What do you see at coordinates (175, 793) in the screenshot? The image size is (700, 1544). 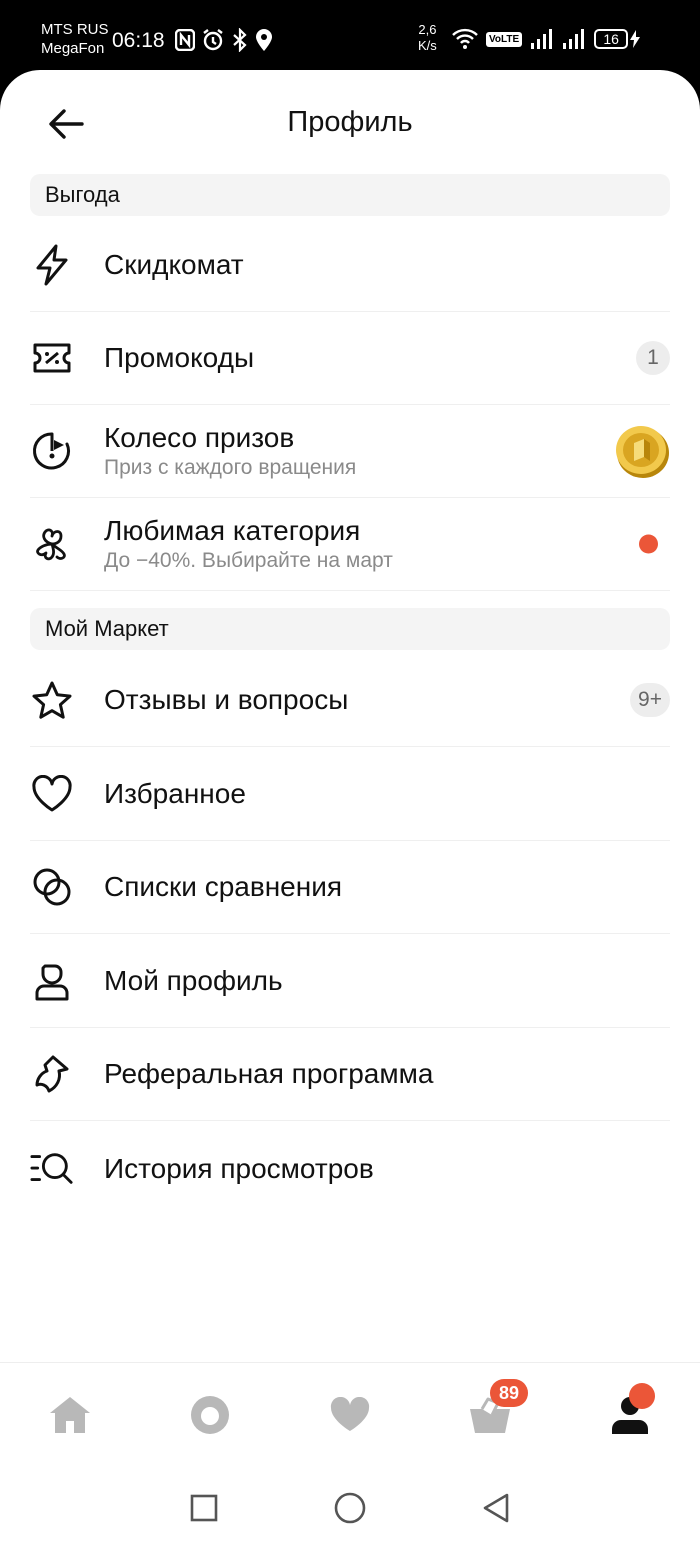 I see `menu-item-label: Избранное` at bounding box center [175, 793].